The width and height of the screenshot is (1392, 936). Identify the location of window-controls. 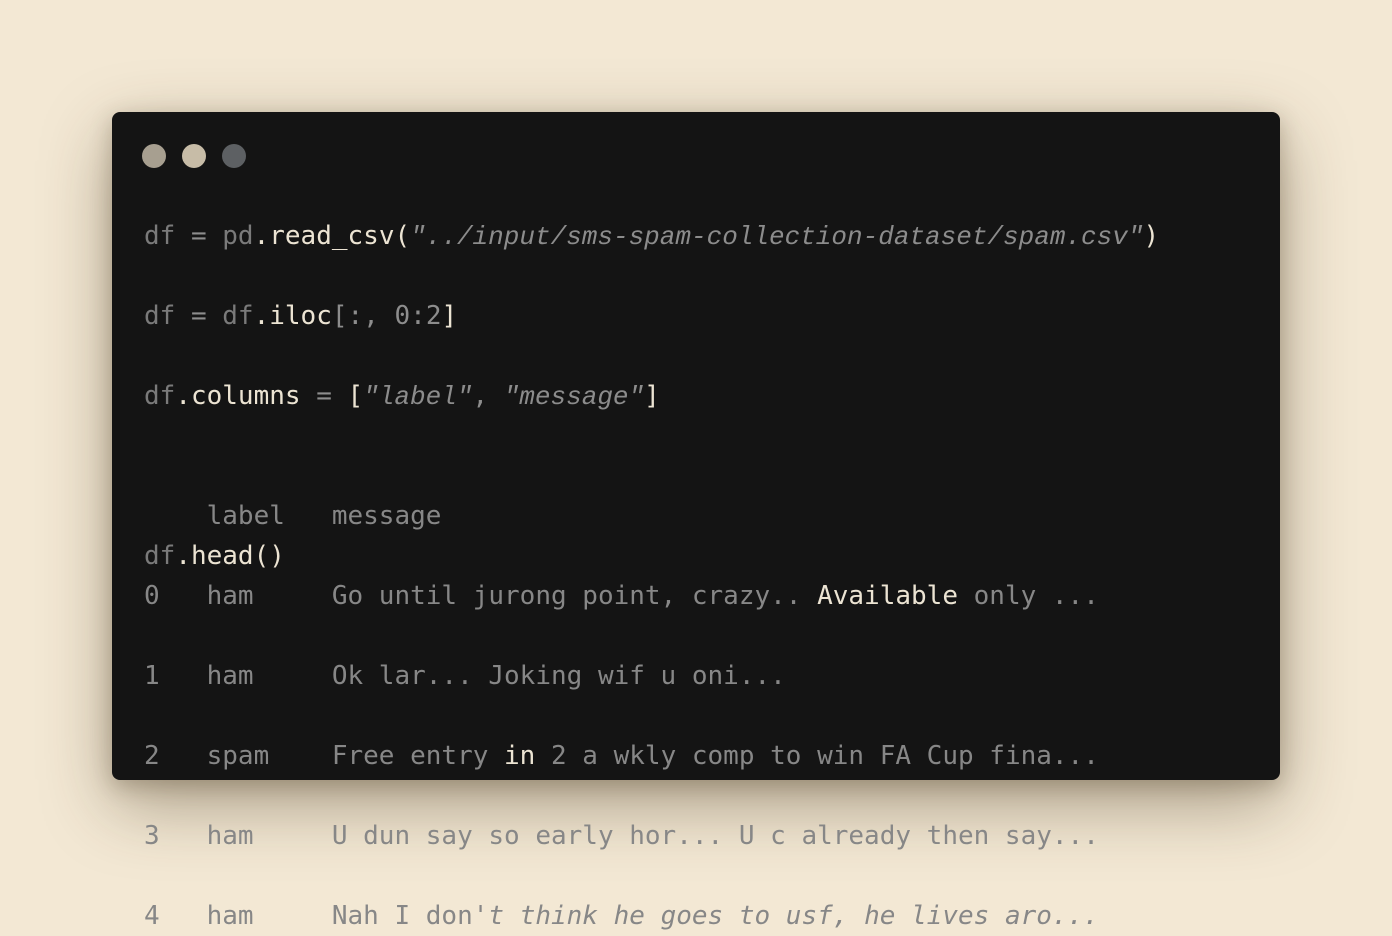
(194, 156).